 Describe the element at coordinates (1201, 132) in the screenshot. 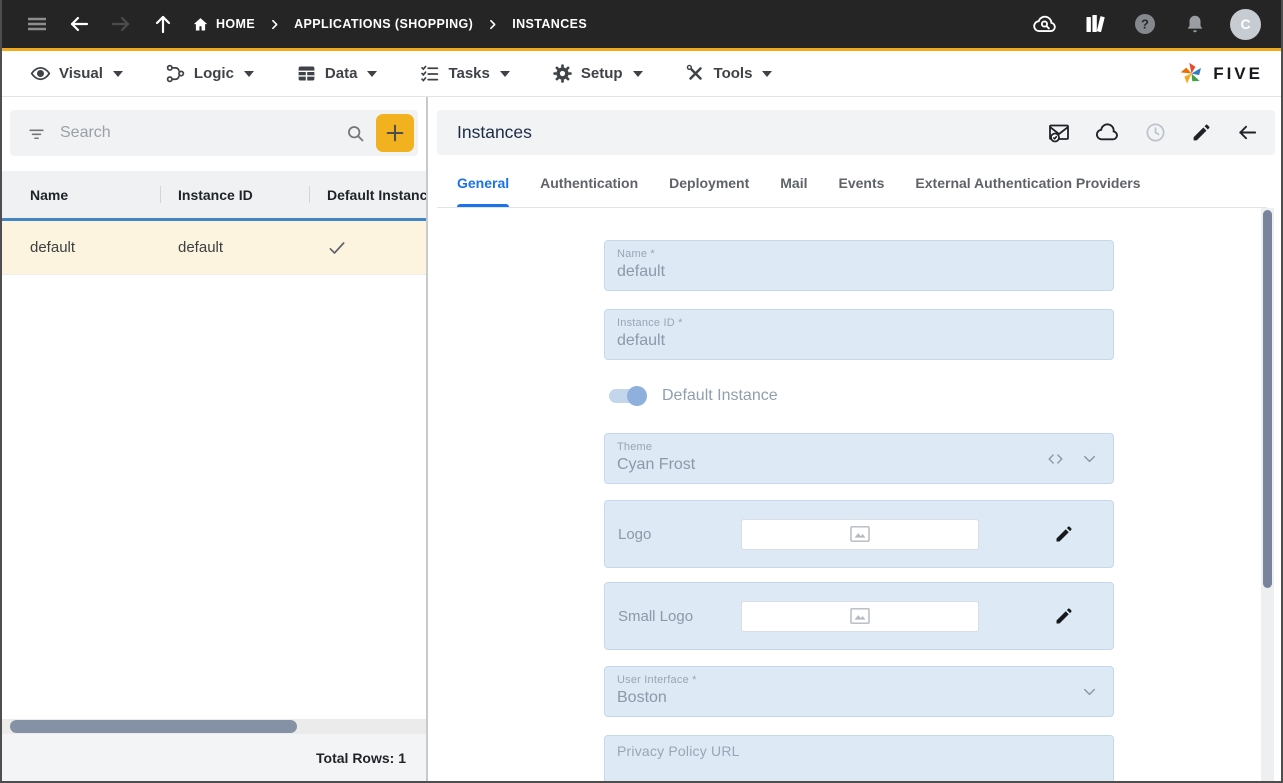

I see `edit-icon` at that location.